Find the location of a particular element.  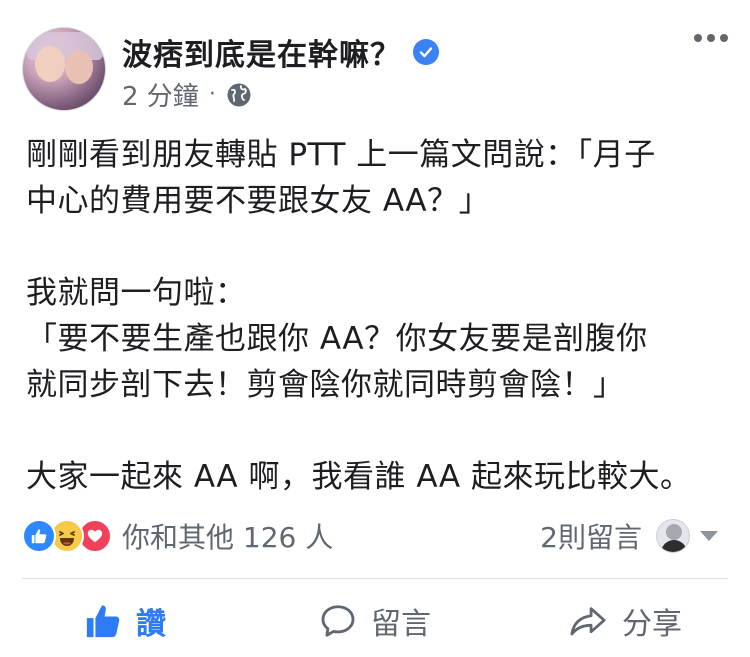

action-bar: 讚 留言 分享 is located at coordinates (375, 621).